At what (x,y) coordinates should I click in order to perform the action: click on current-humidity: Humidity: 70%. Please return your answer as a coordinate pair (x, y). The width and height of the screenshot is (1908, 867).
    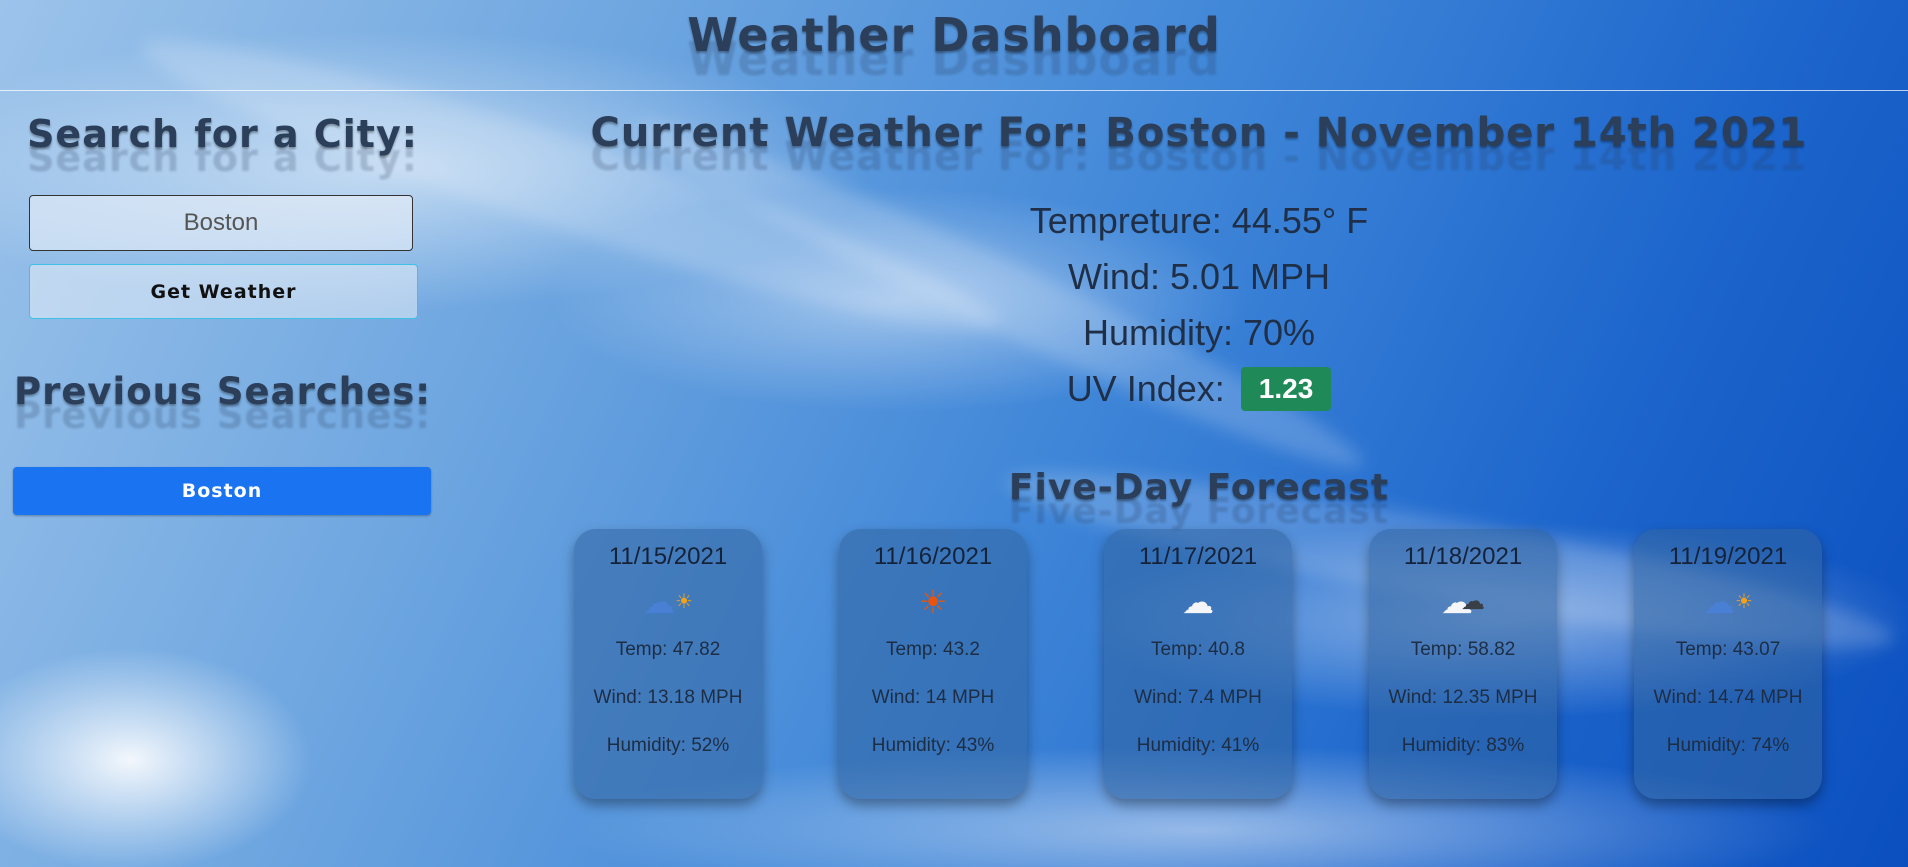
    Looking at the image, I should click on (1199, 332).